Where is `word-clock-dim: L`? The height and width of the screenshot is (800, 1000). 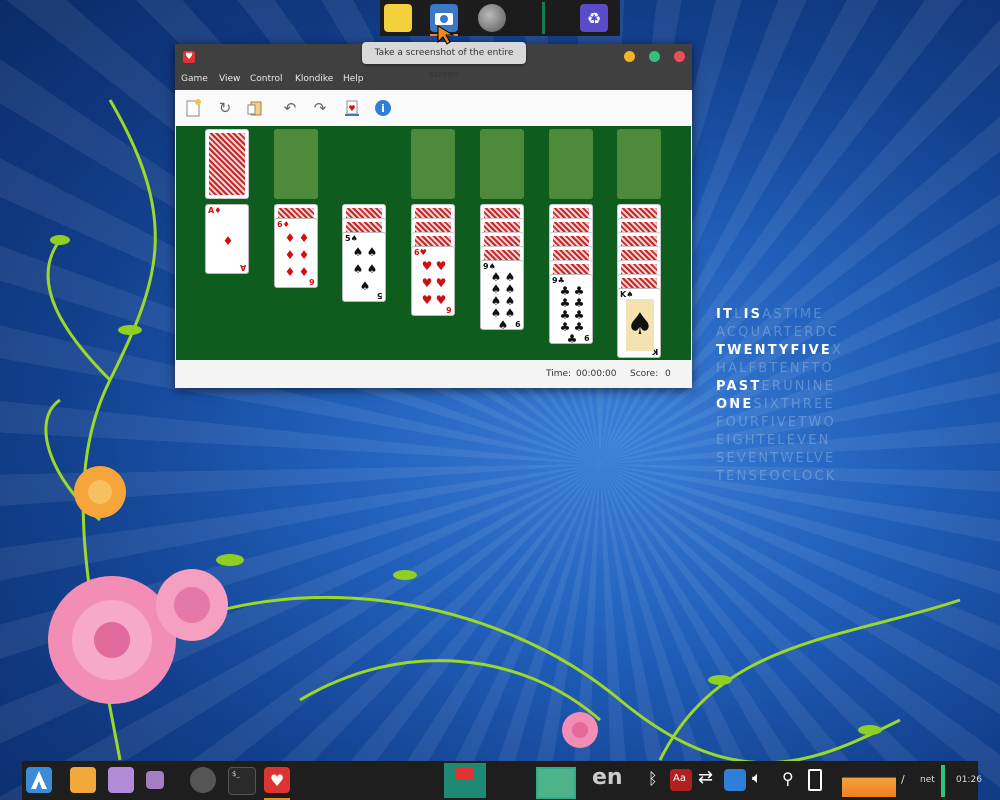
word-clock-dim: L is located at coordinates (739, 314).